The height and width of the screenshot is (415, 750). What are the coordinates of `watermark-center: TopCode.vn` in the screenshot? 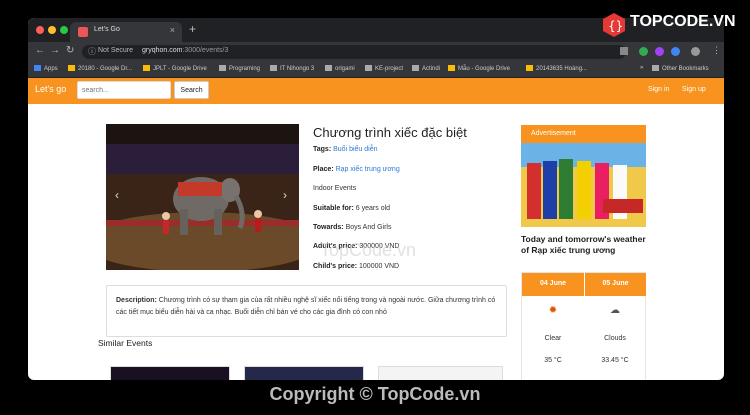 It's located at (368, 250).